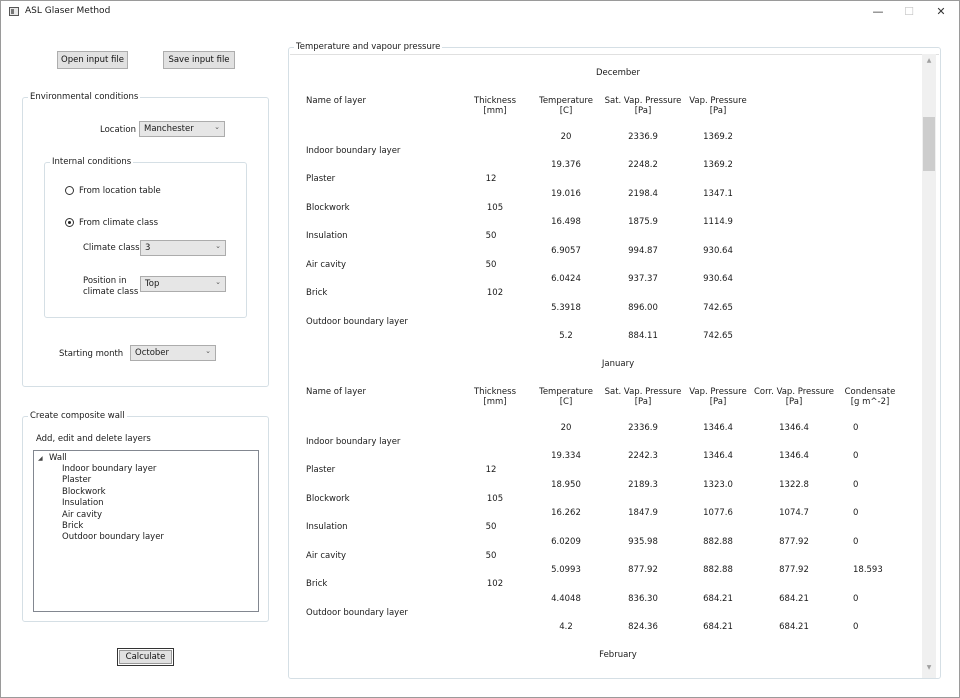 This screenshot has height=698, width=960. I want to click on position-label-line2: climate class, so click(111, 292).